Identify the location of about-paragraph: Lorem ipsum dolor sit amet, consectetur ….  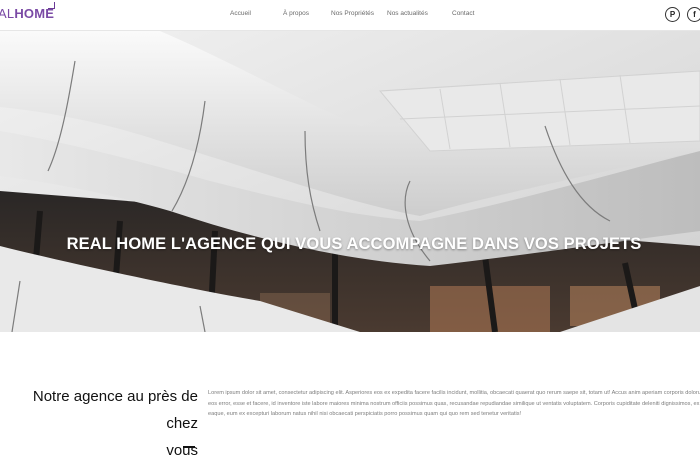
(454, 403).